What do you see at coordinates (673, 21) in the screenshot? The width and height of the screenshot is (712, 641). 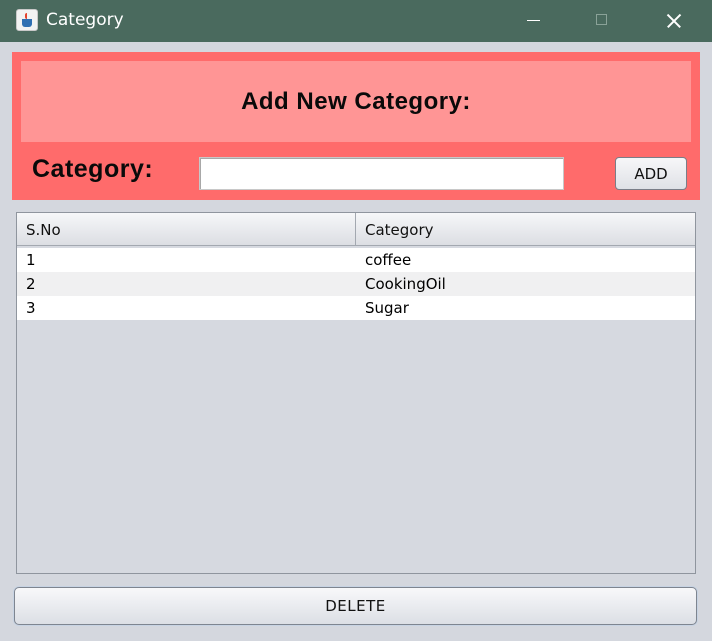 I see `close-button` at bounding box center [673, 21].